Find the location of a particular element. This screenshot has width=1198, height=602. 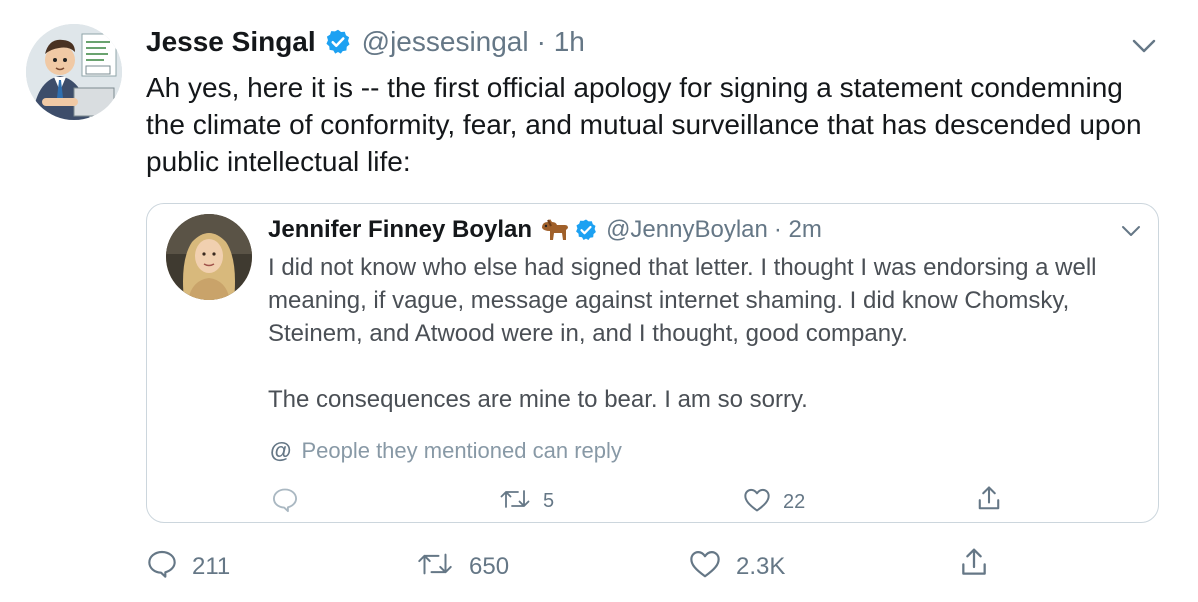

author-avatar-illustration is located at coordinates (74, 72).